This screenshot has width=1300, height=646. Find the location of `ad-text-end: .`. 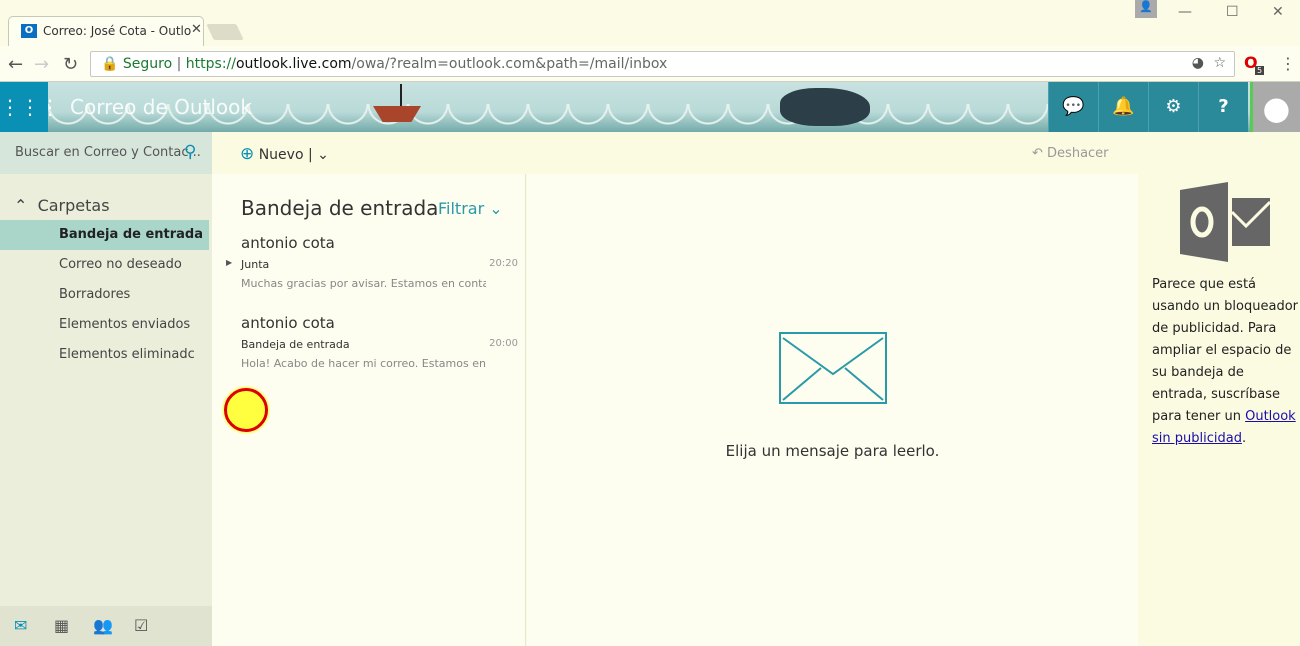

ad-text-end: . is located at coordinates (1244, 438).